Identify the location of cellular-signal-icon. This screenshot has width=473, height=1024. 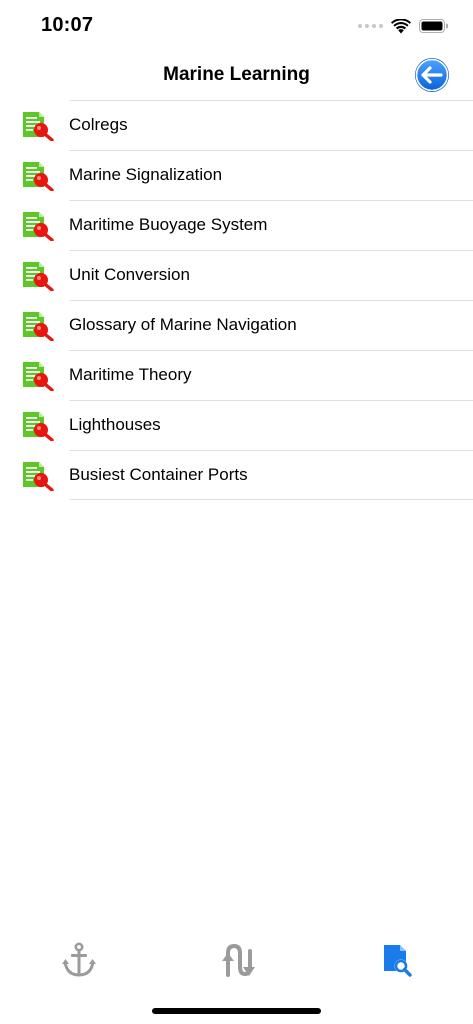
(370, 26).